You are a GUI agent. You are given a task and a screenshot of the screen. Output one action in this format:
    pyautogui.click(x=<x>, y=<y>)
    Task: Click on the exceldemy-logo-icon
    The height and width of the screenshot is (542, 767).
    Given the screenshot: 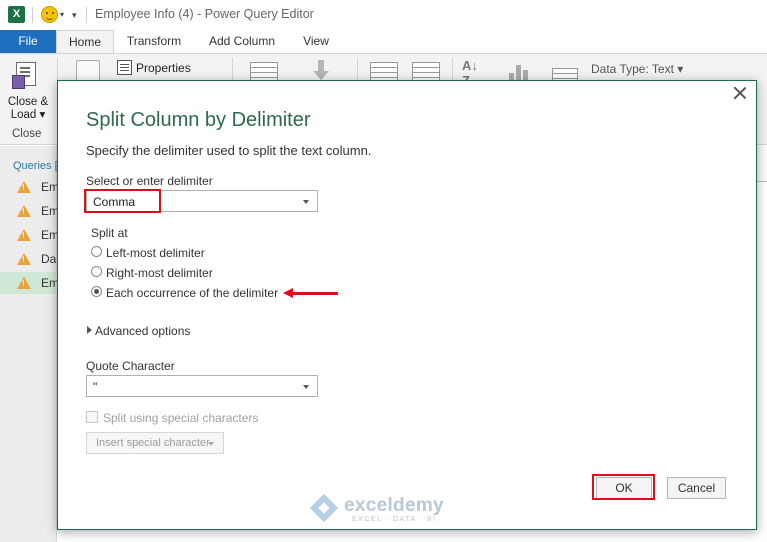 What is the action you would take?
    pyautogui.click(x=325, y=509)
    